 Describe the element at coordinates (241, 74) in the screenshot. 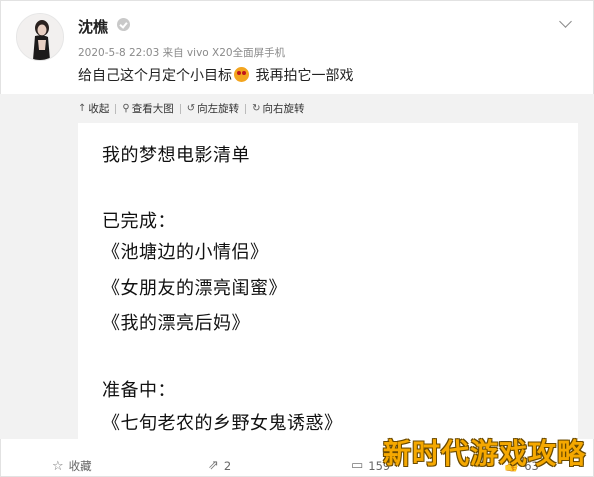

I see `heart-eyes-emoji-icon` at that location.